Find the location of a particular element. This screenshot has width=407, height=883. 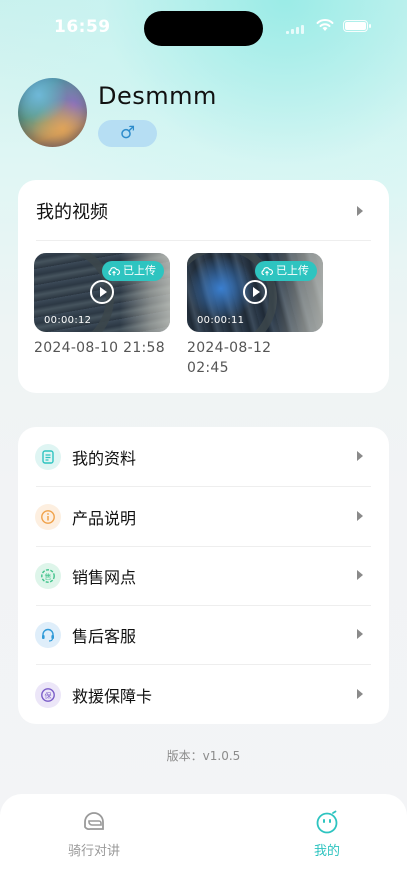

tab-mine: 我的 is located at coordinates (327, 834).